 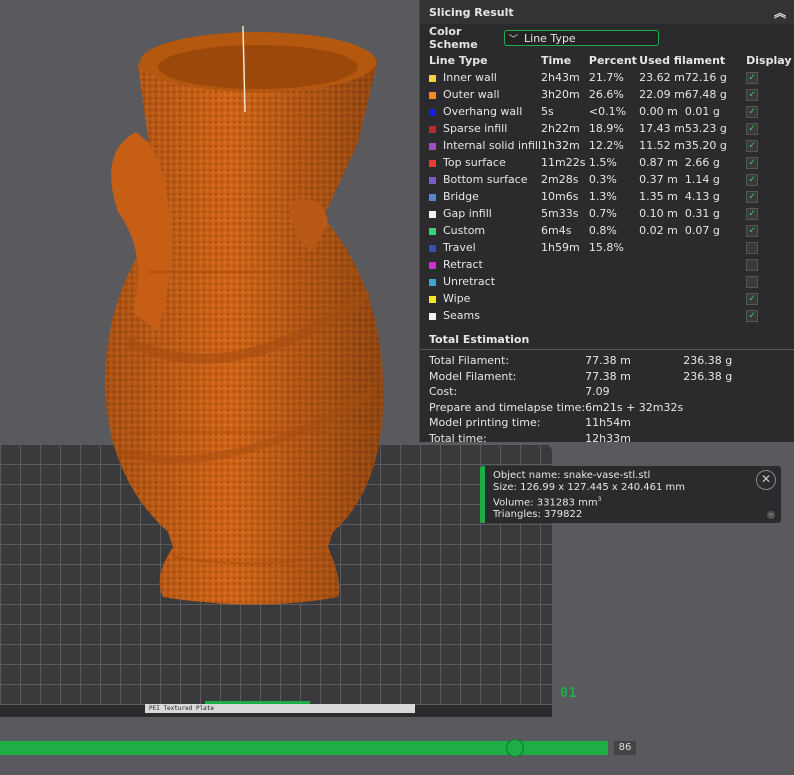 What do you see at coordinates (485, 196) in the screenshot?
I see `line-type-name: Bridge` at bounding box center [485, 196].